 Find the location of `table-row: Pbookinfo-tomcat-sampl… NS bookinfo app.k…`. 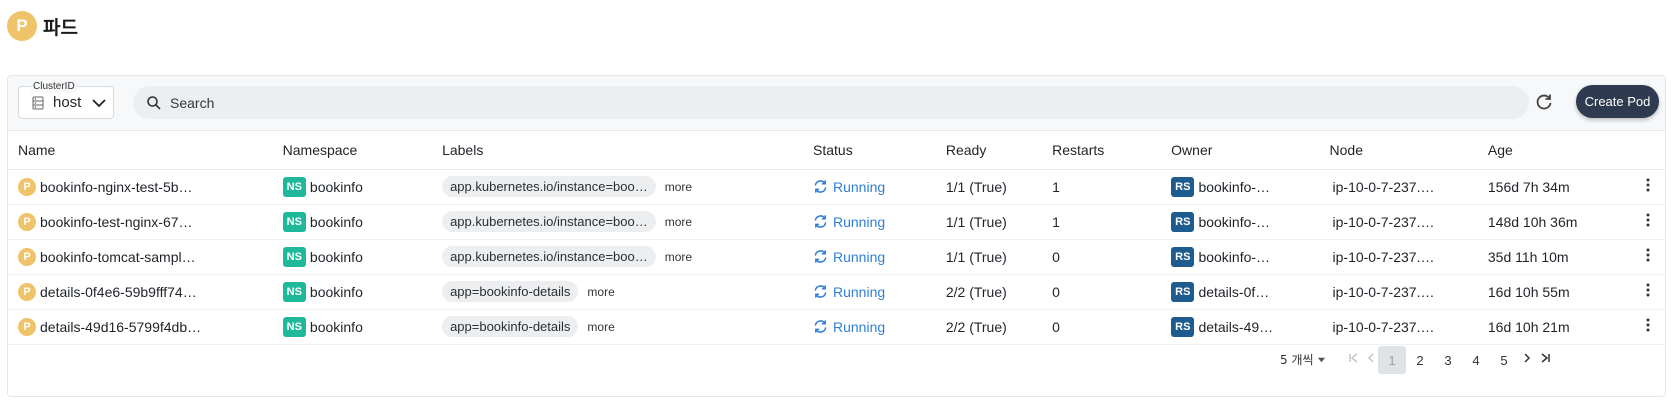

table-row: Pbookinfo-tomcat-sampl… NS bookinfo app.k… is located at coordinates (836, 257).